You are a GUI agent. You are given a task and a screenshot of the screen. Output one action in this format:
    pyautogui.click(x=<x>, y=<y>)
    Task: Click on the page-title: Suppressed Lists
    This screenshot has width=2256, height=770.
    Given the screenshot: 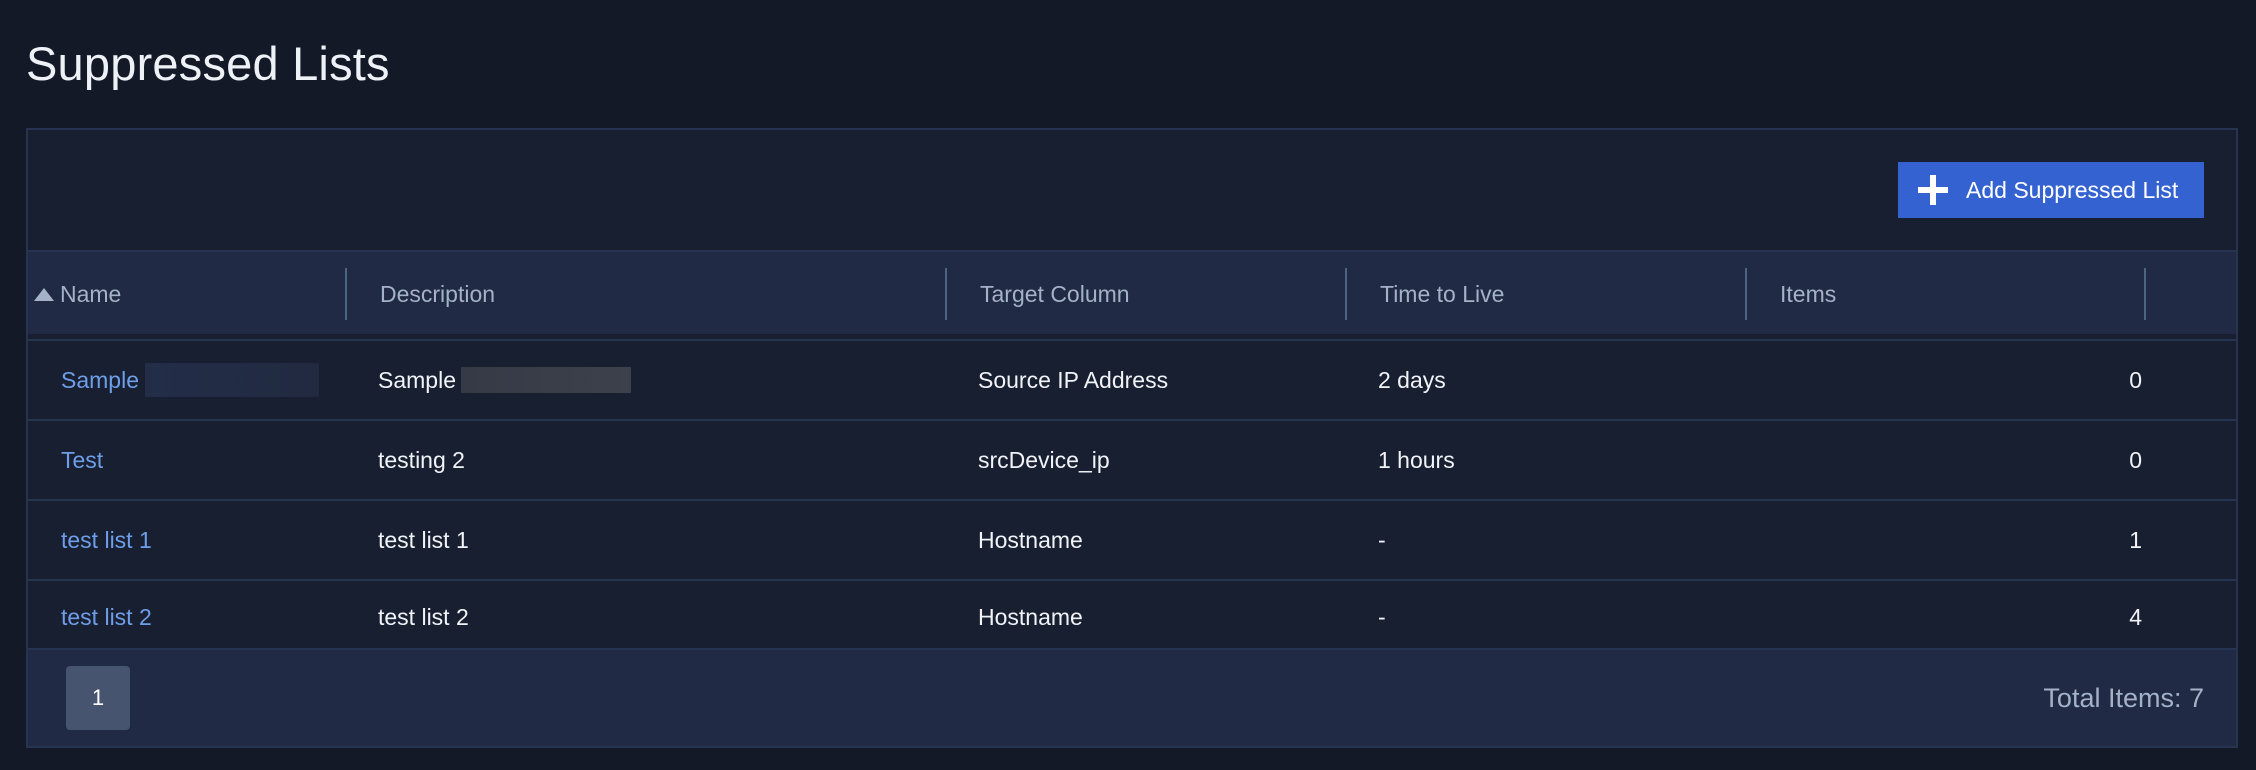 What is the action you would take?
    pyautogui.click(x=208, y=63)
    